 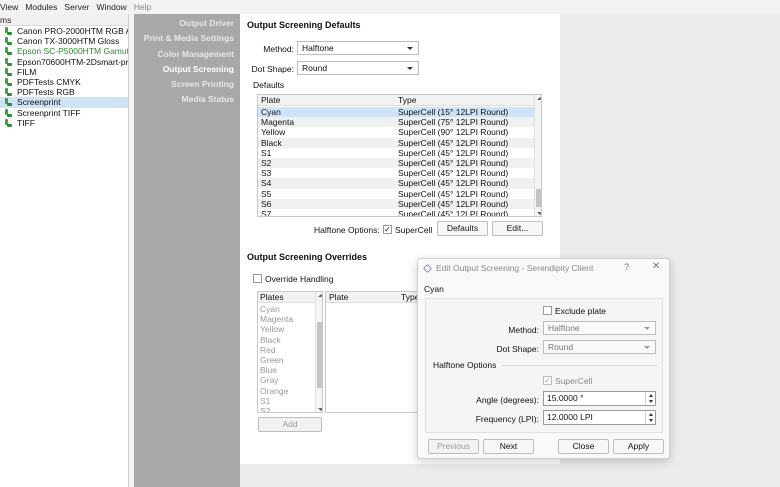 I want to click on table-row: Black SuperCell (45° 12LPI Round), so click(x=396, y=142).